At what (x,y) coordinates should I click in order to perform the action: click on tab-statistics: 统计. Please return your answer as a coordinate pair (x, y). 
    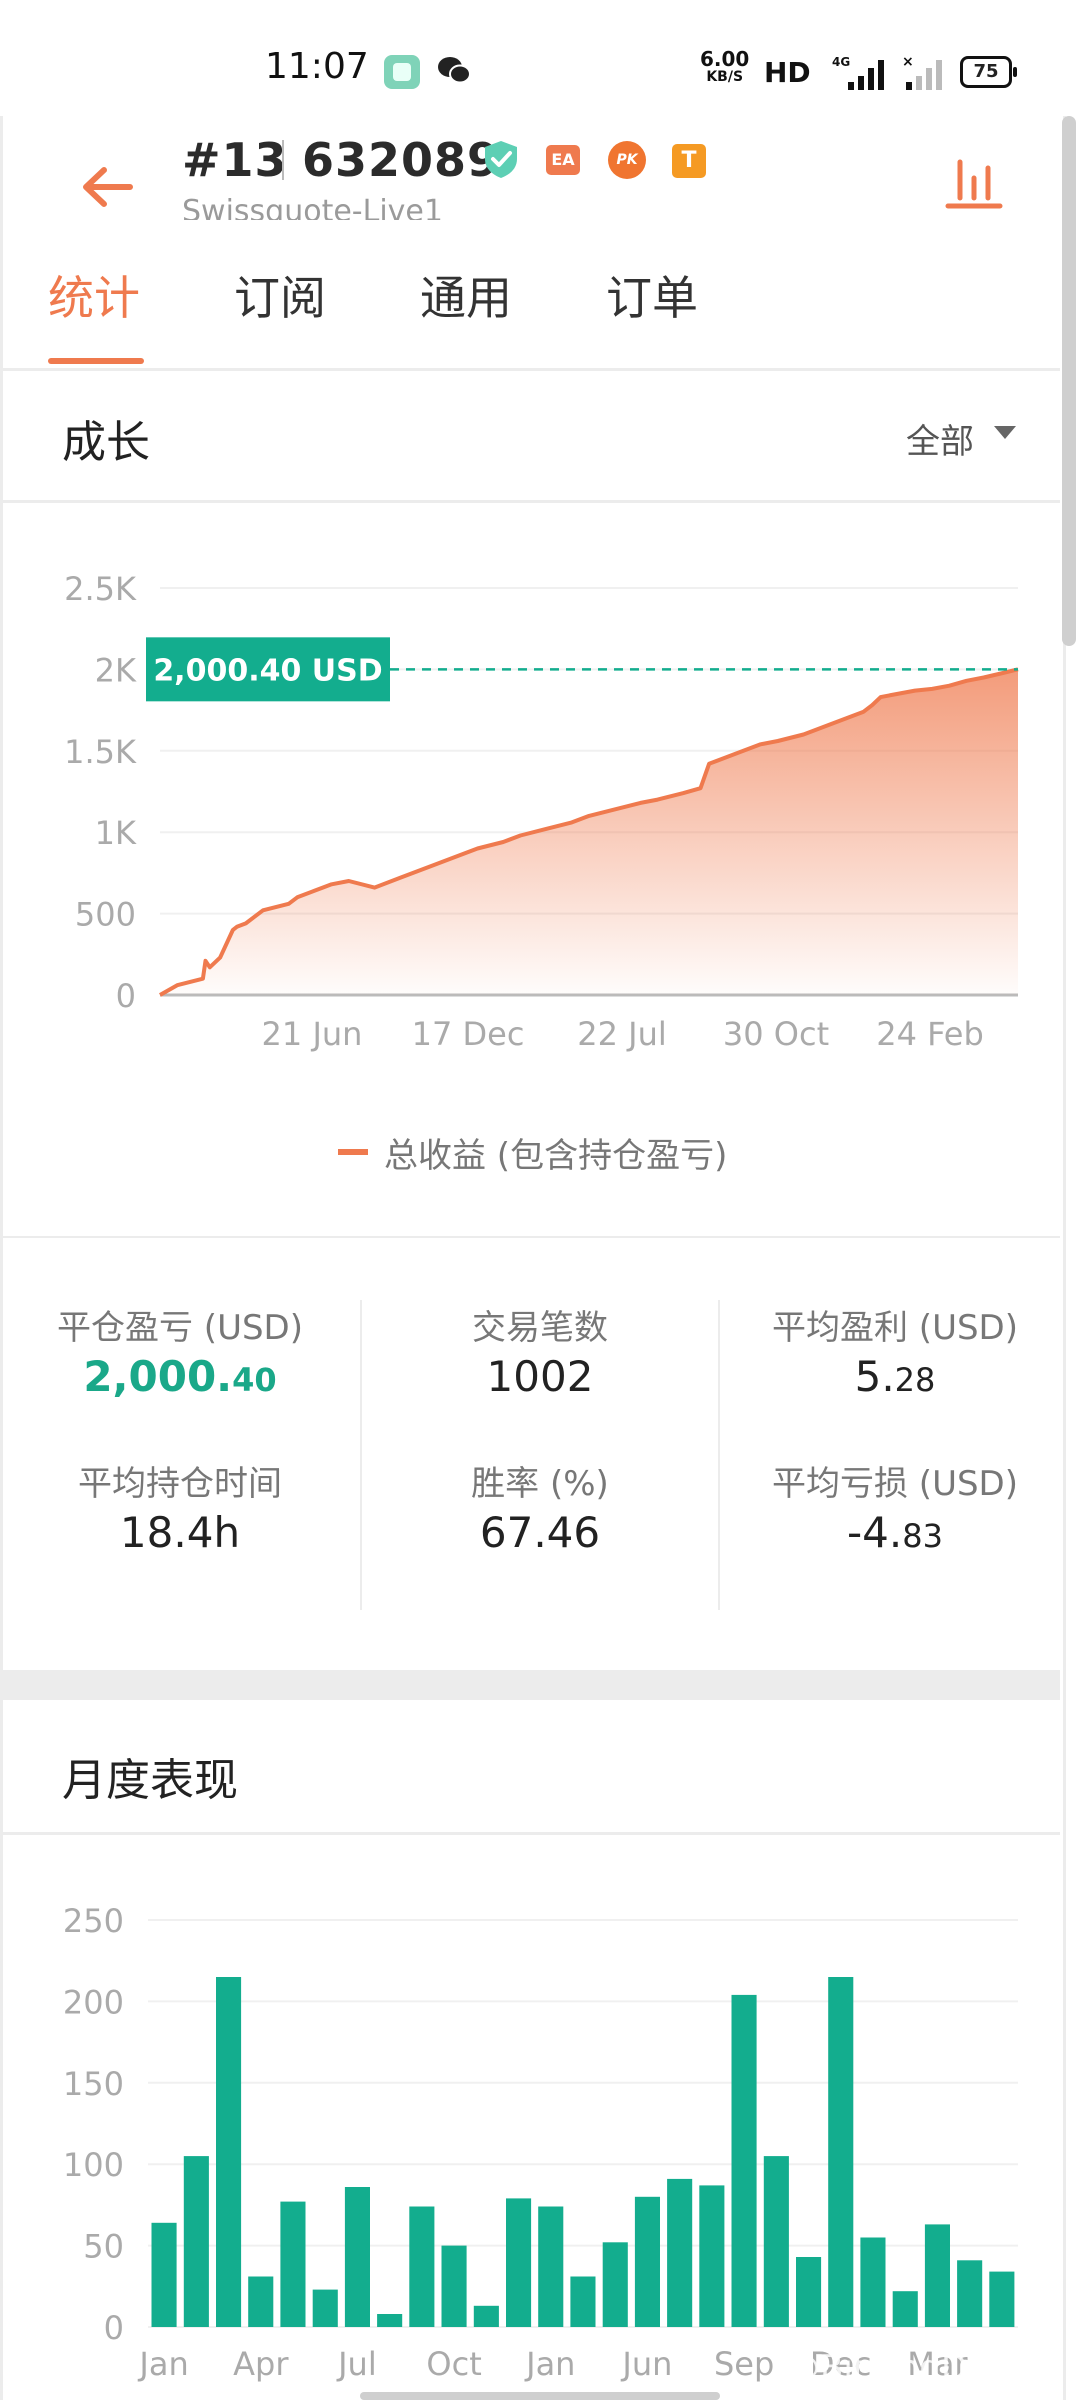
    Looking at the image, I should click on (94, 295).